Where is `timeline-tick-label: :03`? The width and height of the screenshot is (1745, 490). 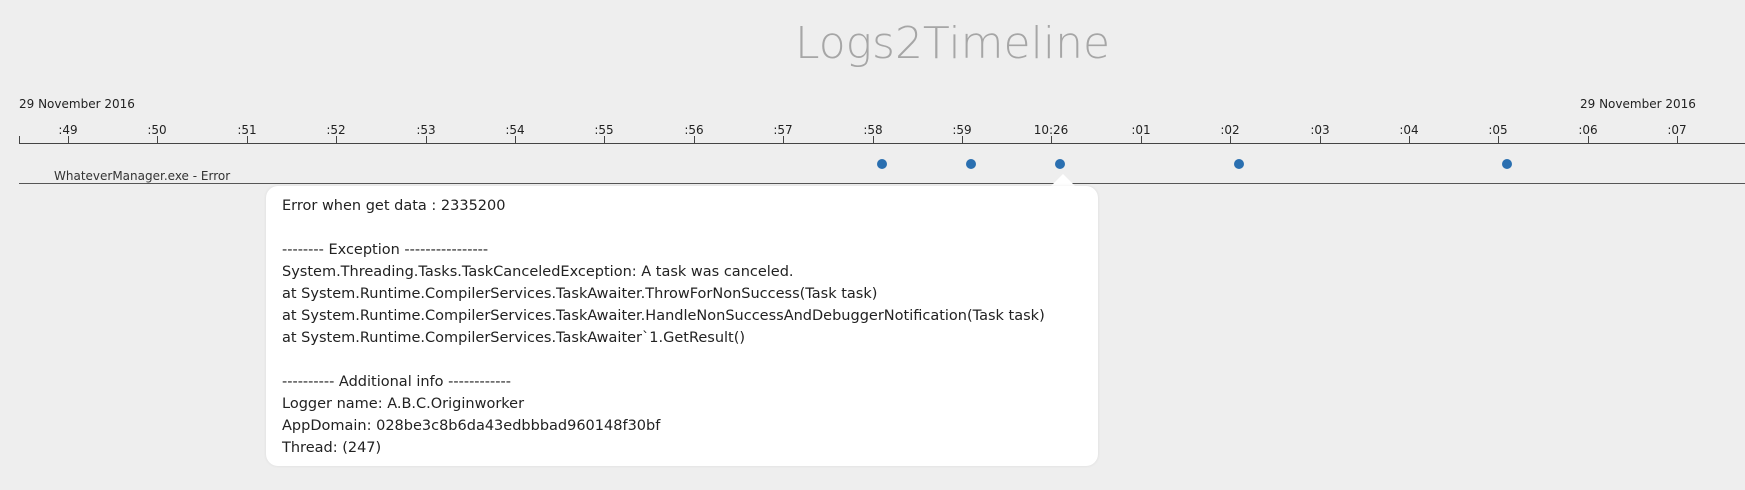
timeline-tick-label: :03 is located at coordinates (1320, 130).